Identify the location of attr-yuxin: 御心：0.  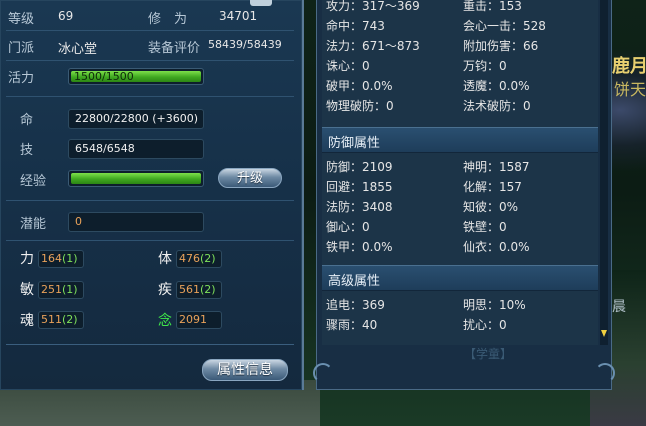
(348, 227).